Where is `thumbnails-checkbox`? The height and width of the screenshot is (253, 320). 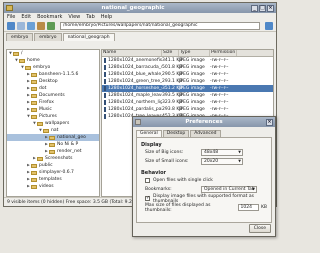
thumbnails-checkbox is located at coordinates (147, 198).